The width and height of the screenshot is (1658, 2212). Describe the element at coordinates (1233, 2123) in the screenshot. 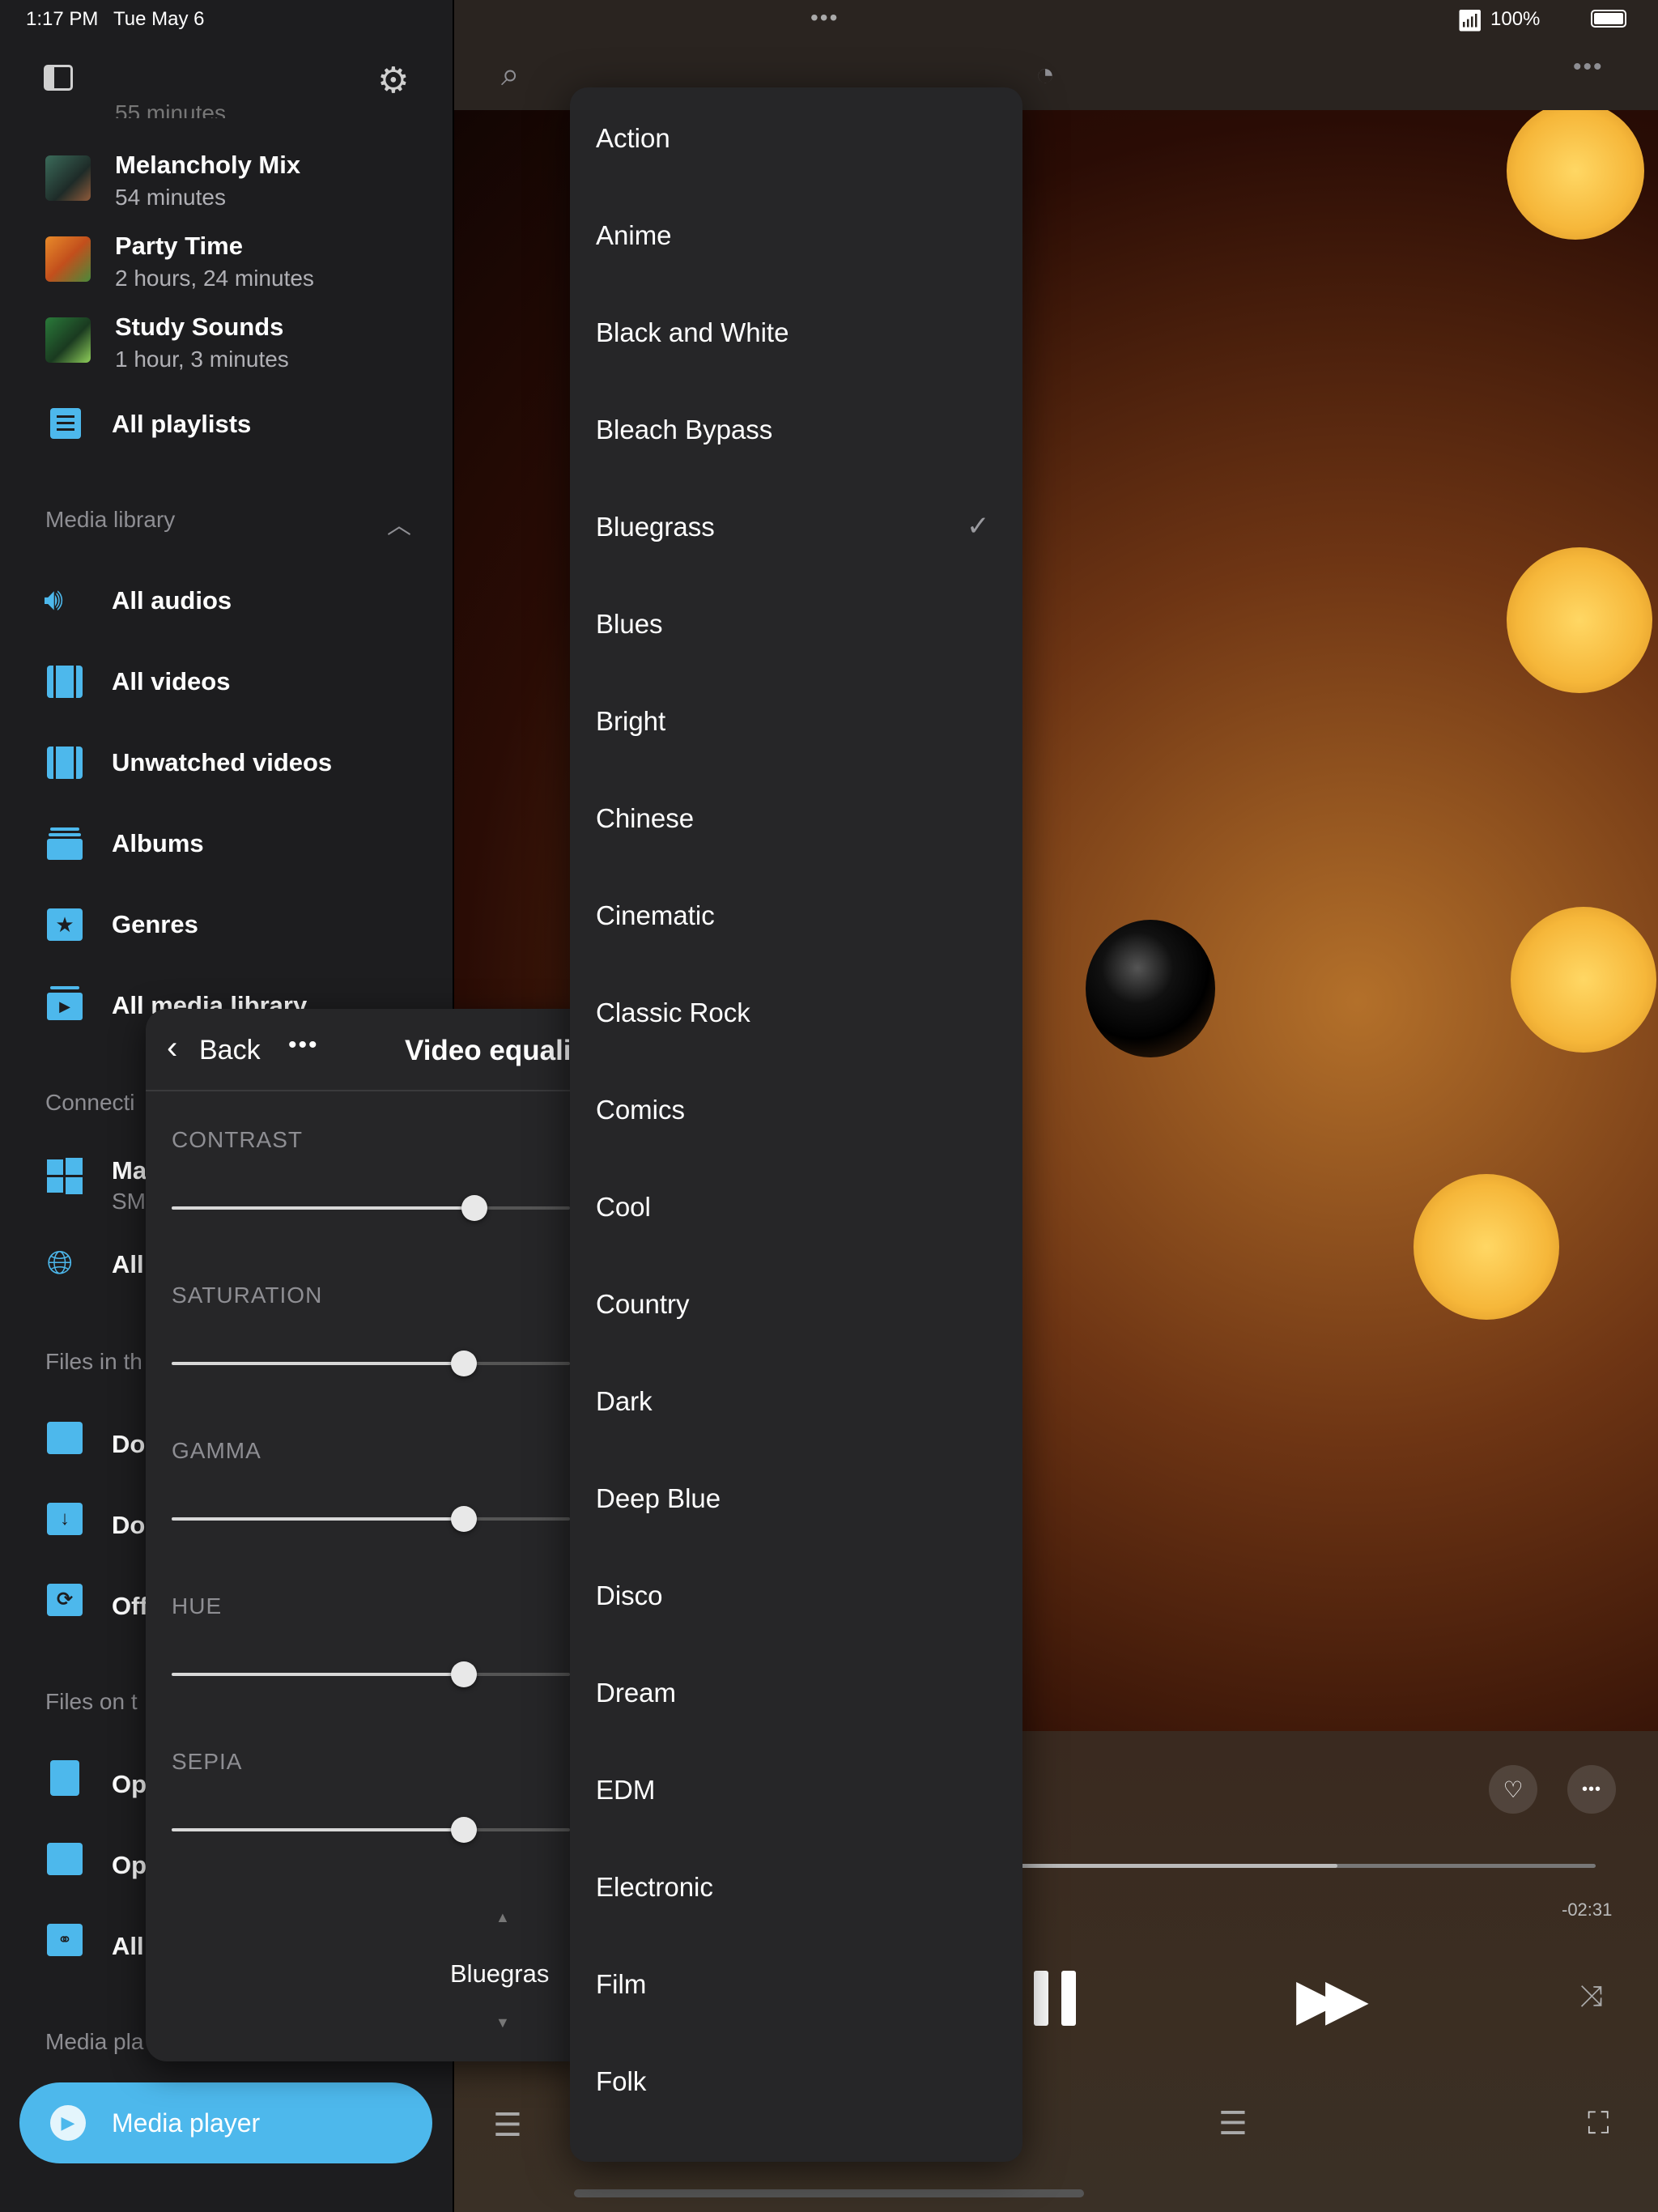

I see `playlist-queue-icon: ☰` at that location.